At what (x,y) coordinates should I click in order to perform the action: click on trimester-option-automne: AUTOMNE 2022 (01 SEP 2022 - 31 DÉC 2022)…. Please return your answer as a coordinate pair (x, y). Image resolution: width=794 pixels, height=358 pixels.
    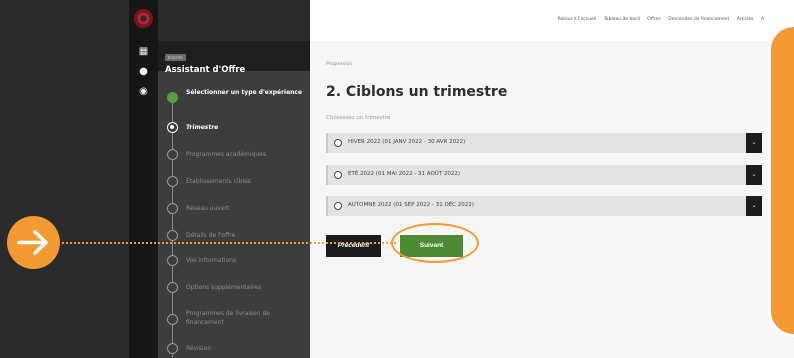
    Looking at the image, I should click on (544, 206).